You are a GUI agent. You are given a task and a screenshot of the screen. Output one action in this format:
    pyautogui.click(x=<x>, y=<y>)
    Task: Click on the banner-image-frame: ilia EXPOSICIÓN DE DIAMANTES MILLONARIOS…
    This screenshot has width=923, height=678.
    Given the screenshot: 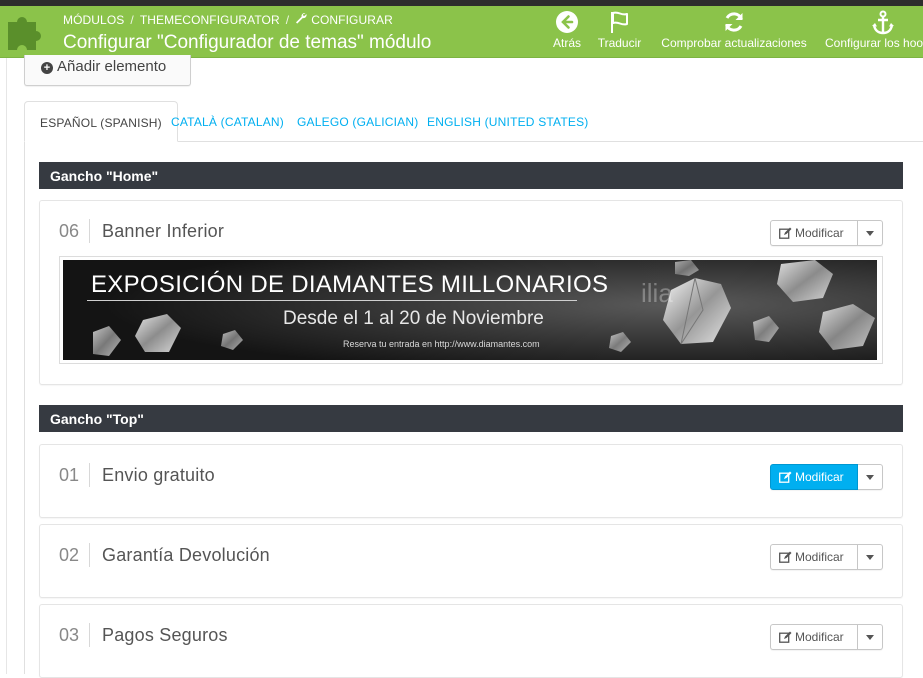 What is the action you would take?
    pyautogui.click(x=471, y=310)
    